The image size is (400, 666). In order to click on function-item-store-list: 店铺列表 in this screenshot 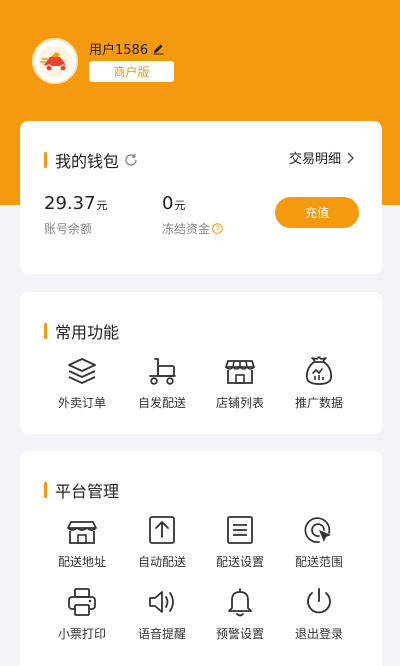, I will do `click(240, 382)`.